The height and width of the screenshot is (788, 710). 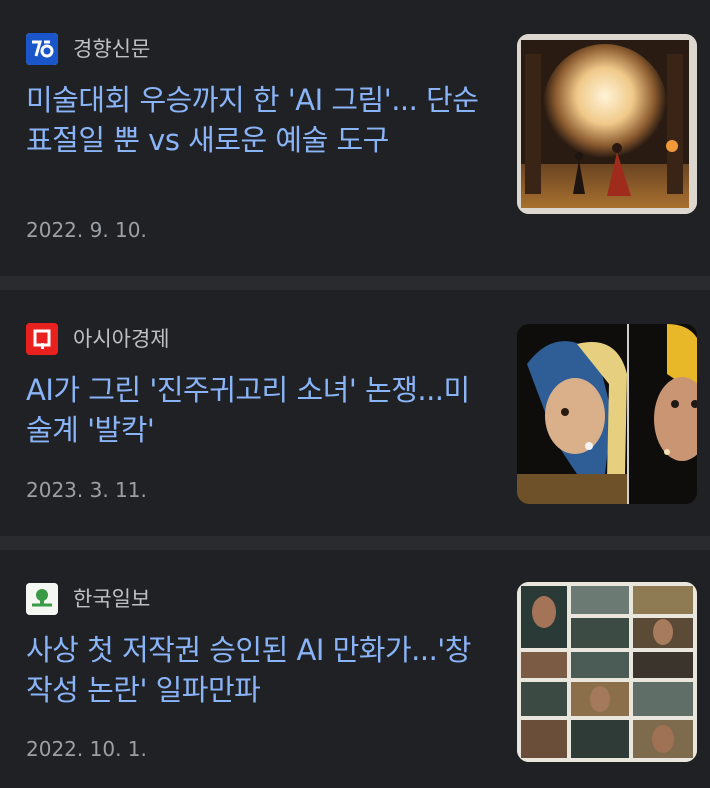 I want to click on news-source: 아시아경제, so click(x=98, y=339).